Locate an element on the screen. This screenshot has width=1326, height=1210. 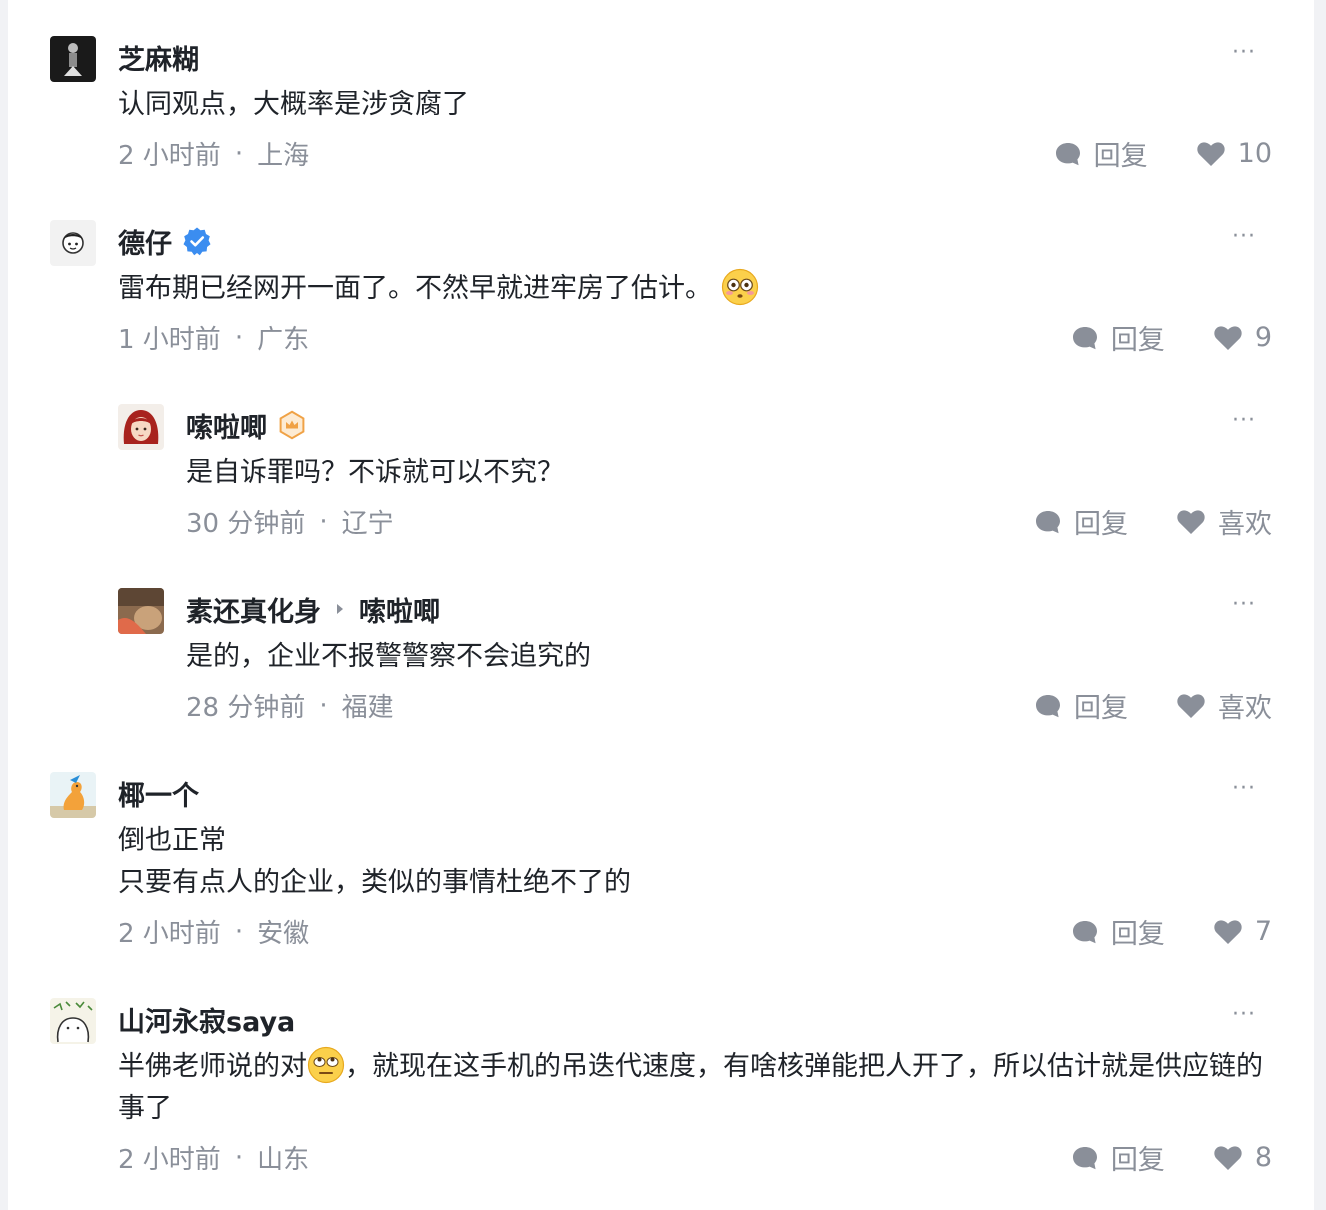
cartoon-face-avatar-icon is located at coordinates (73, 243).